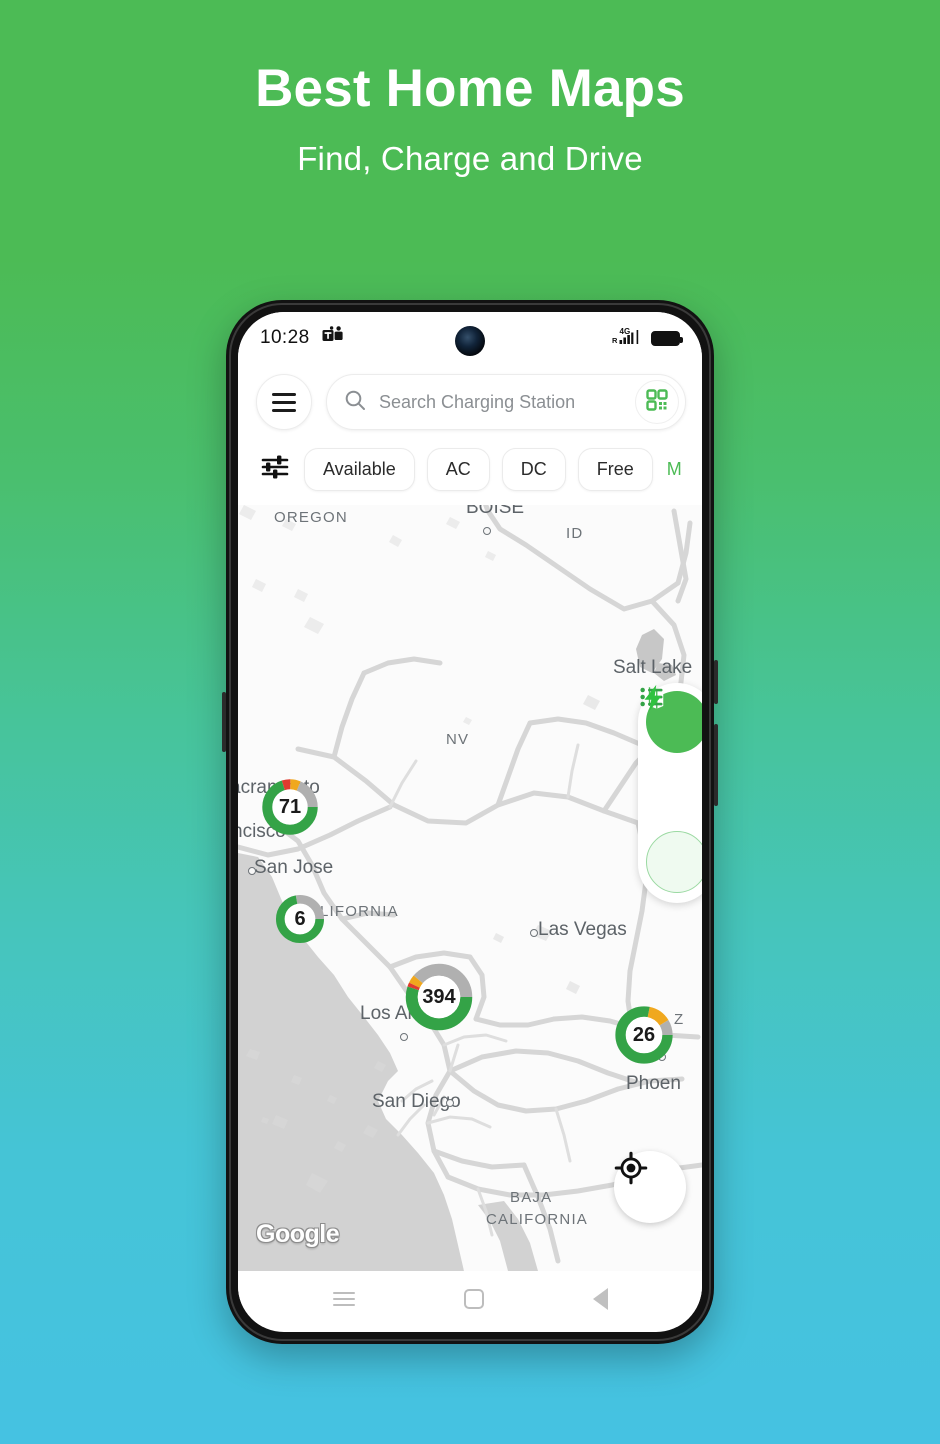  What do you see at coordinates (671, 755) in the screenshot?
I see `list-view-button` at bounding box center [671, 755].